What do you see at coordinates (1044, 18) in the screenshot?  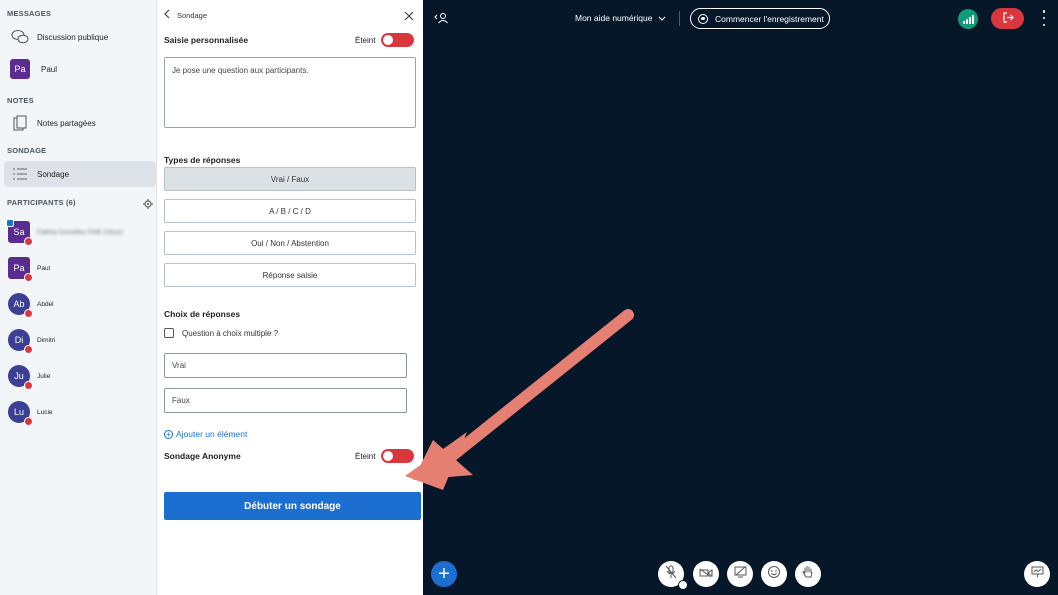 I see `more-options-icon` at bounding box center [1044, 18].